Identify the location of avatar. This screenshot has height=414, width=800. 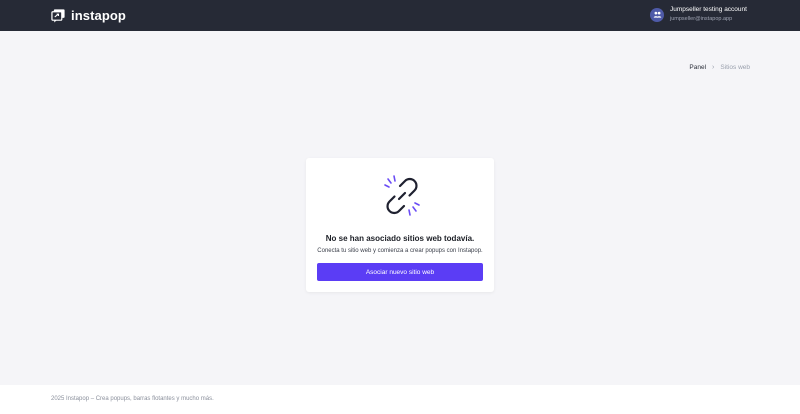
(657, 14).